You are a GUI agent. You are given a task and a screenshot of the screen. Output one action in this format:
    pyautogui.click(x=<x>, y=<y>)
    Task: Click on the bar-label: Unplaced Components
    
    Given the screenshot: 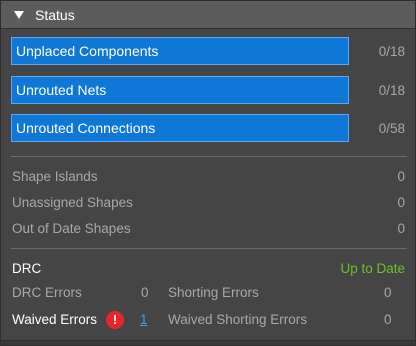 What is the action you would take?
    pyautogui.click(x=87, y=51)
    